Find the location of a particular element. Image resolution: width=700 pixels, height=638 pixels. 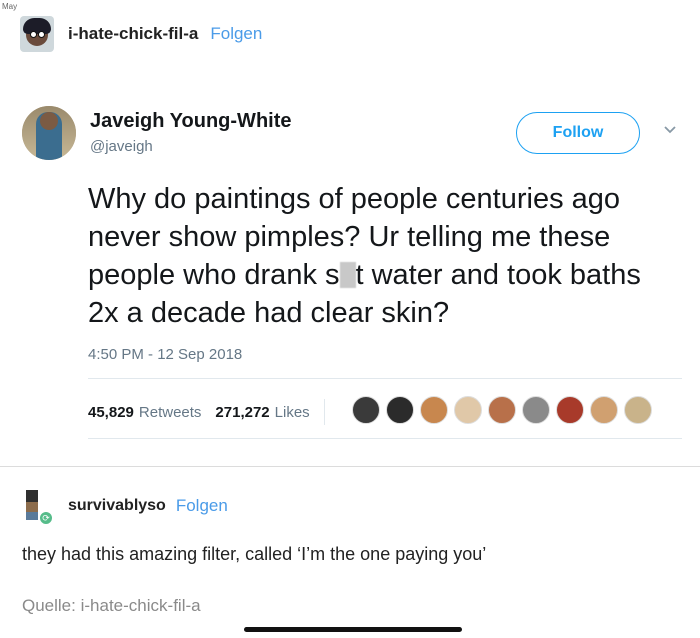

censor-block is located at coordinates (347, 275).